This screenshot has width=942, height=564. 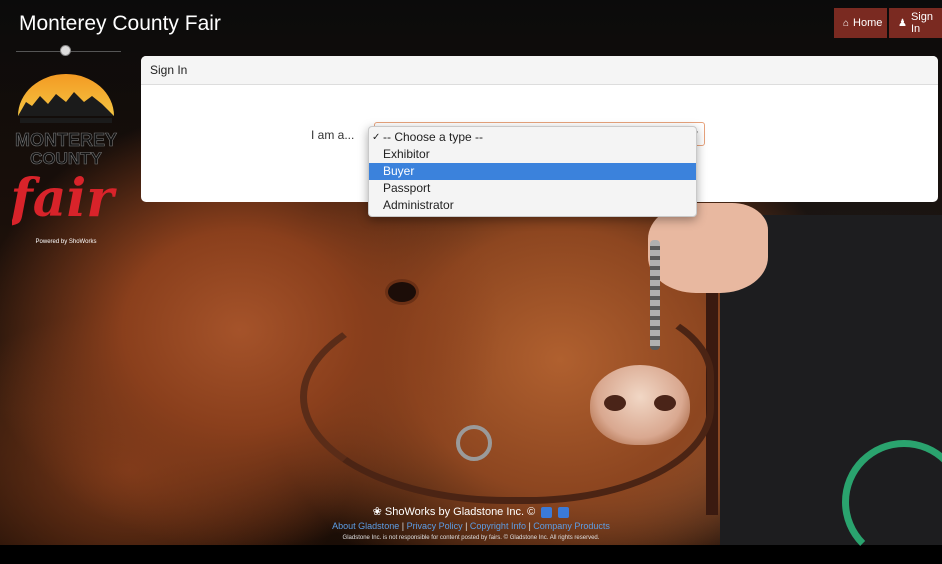 I want to click on logo-county: COUNTY, so click(x=66, y=158).